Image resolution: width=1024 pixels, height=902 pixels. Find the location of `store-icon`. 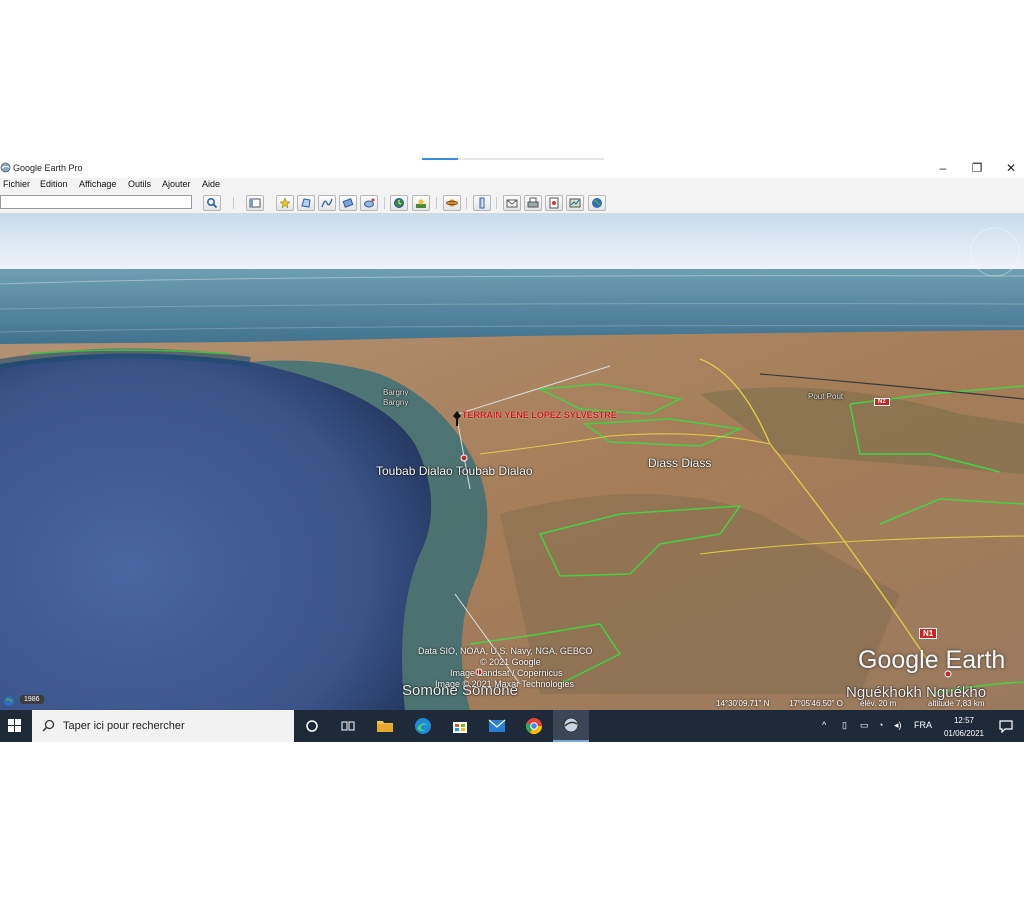

store-icon is located at coordinates (460, 727).